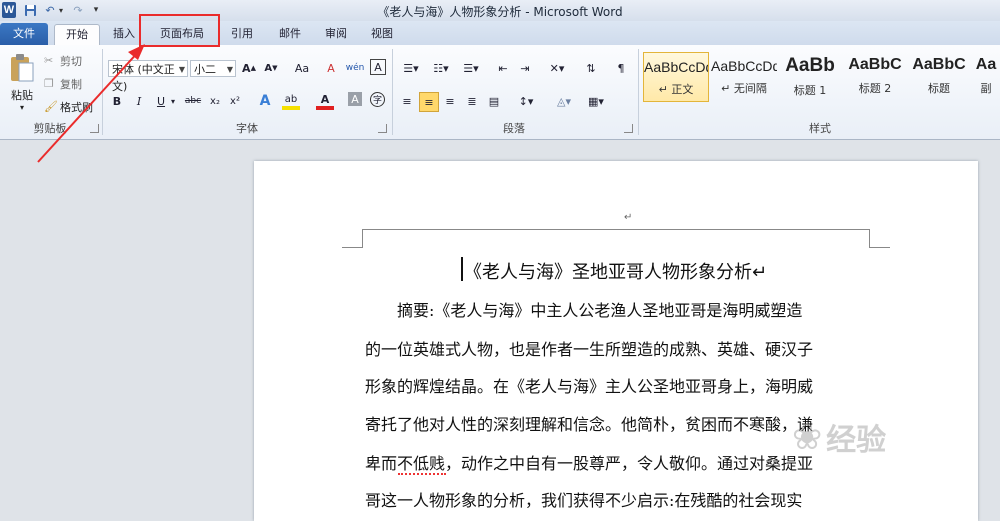  I want to click on style-name: 标题 2, so click(875, 88).